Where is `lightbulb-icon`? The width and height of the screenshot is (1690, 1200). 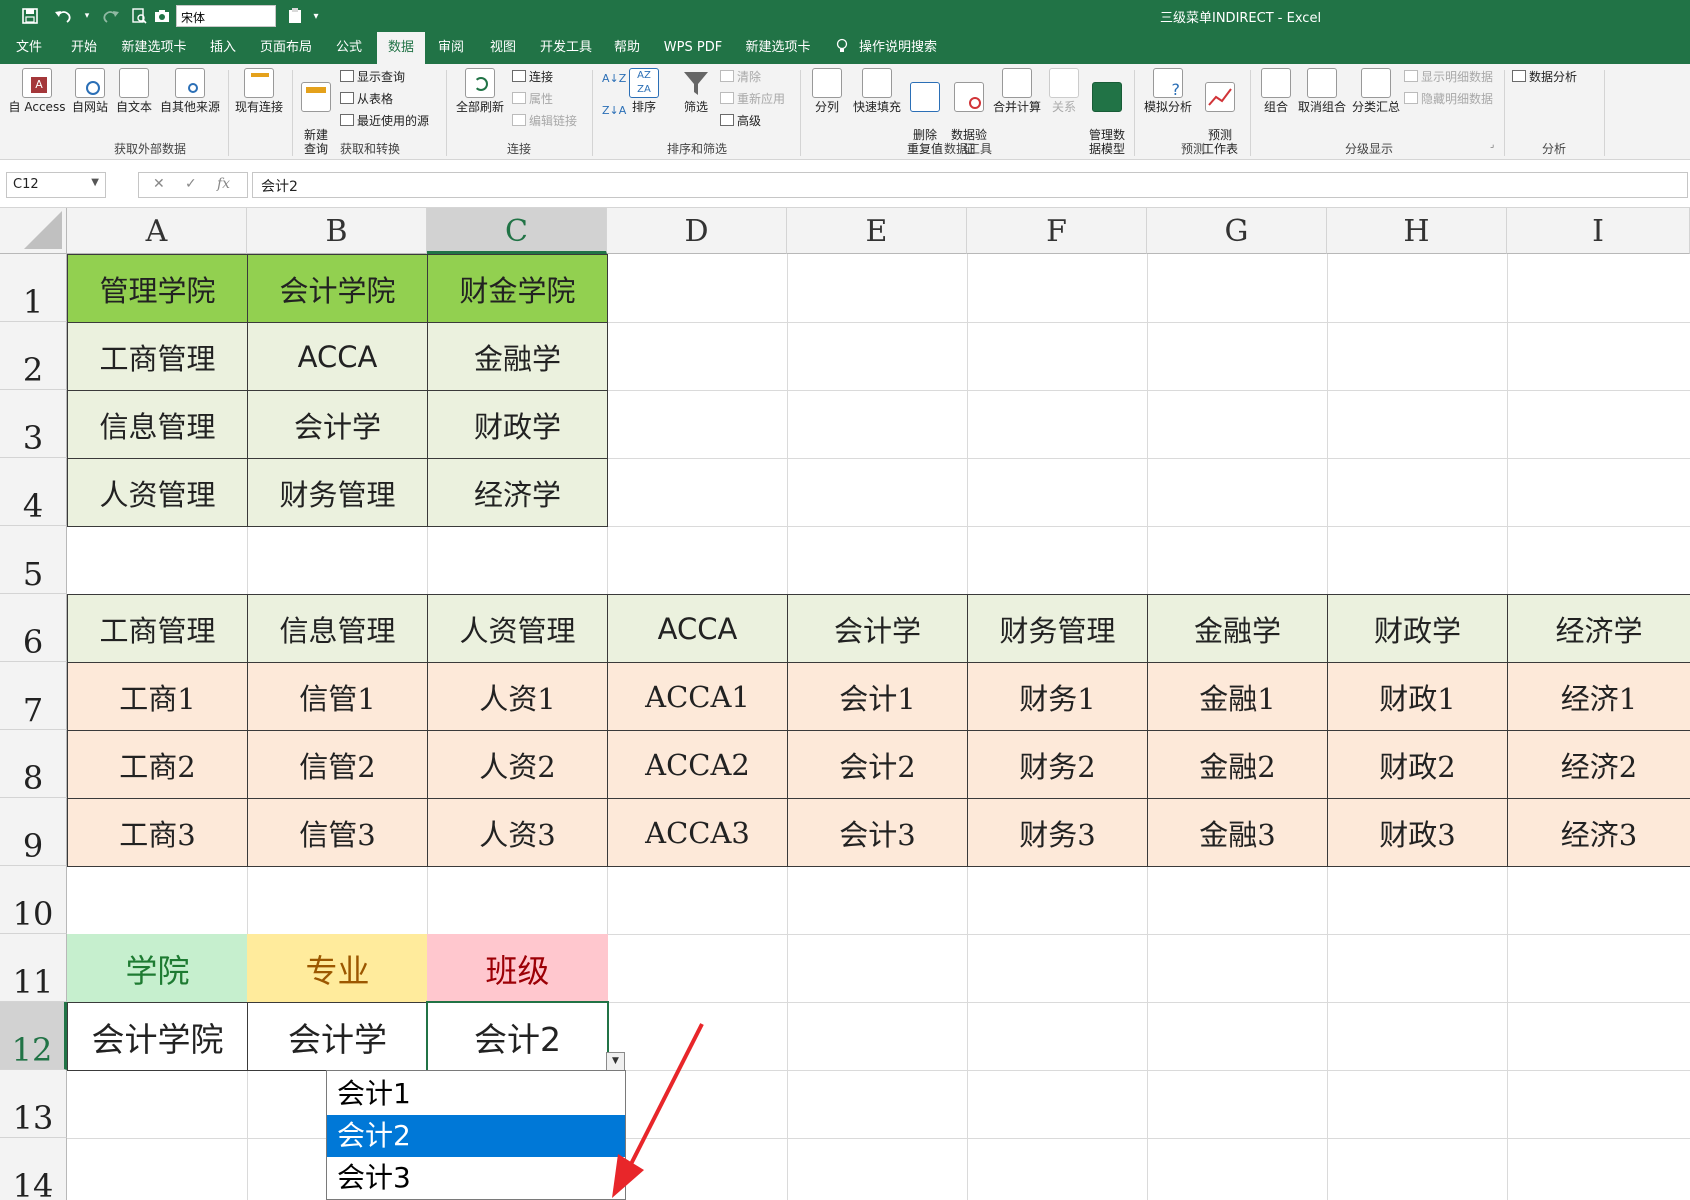 lightbulb-icon is located at coordinates (842, 48).